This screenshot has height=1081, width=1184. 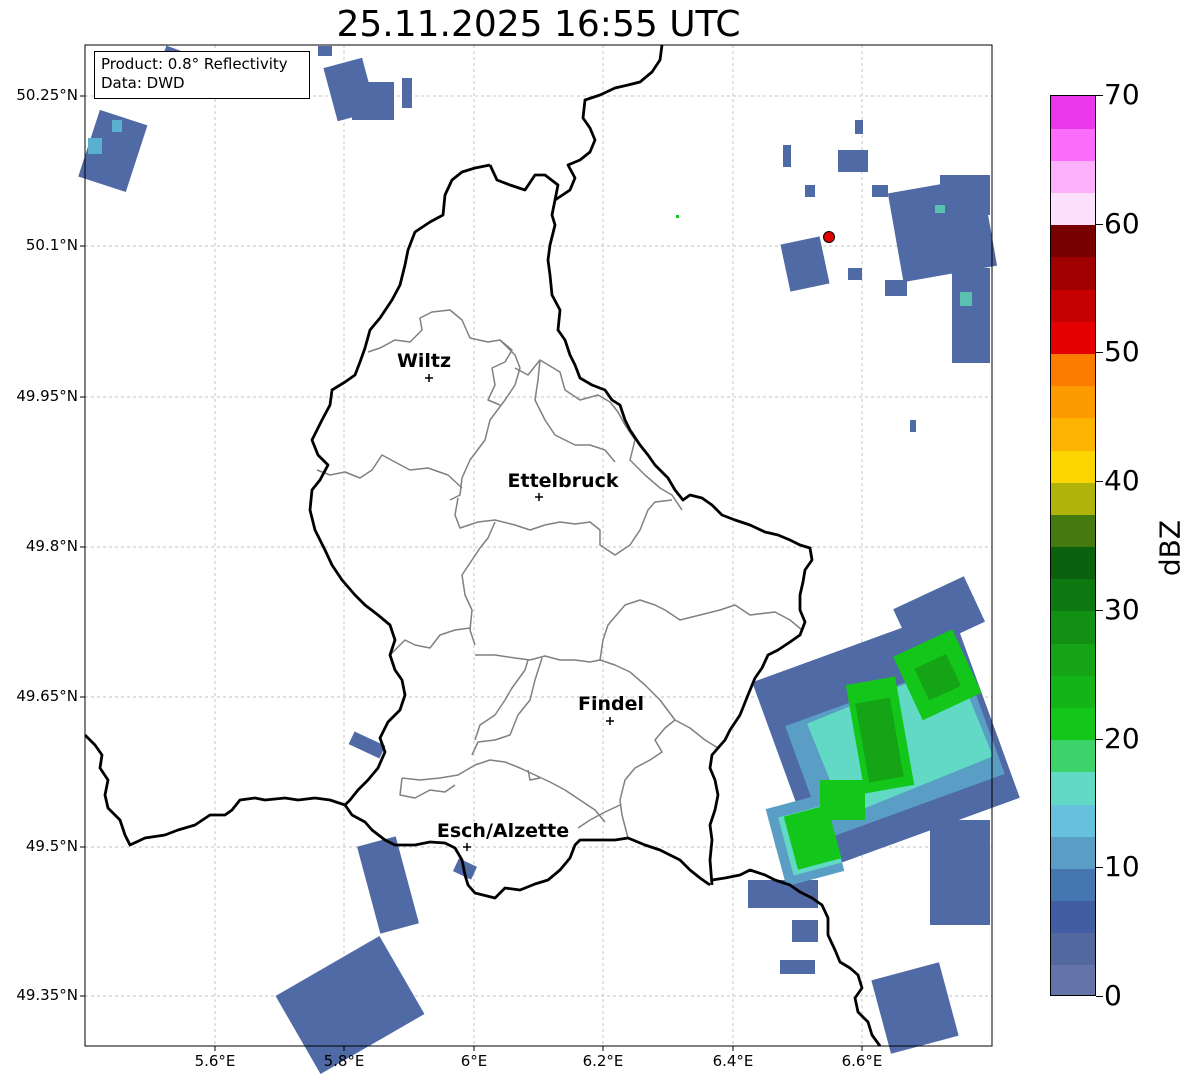 I want to click on colorbar, so click(x=1073, y=545).